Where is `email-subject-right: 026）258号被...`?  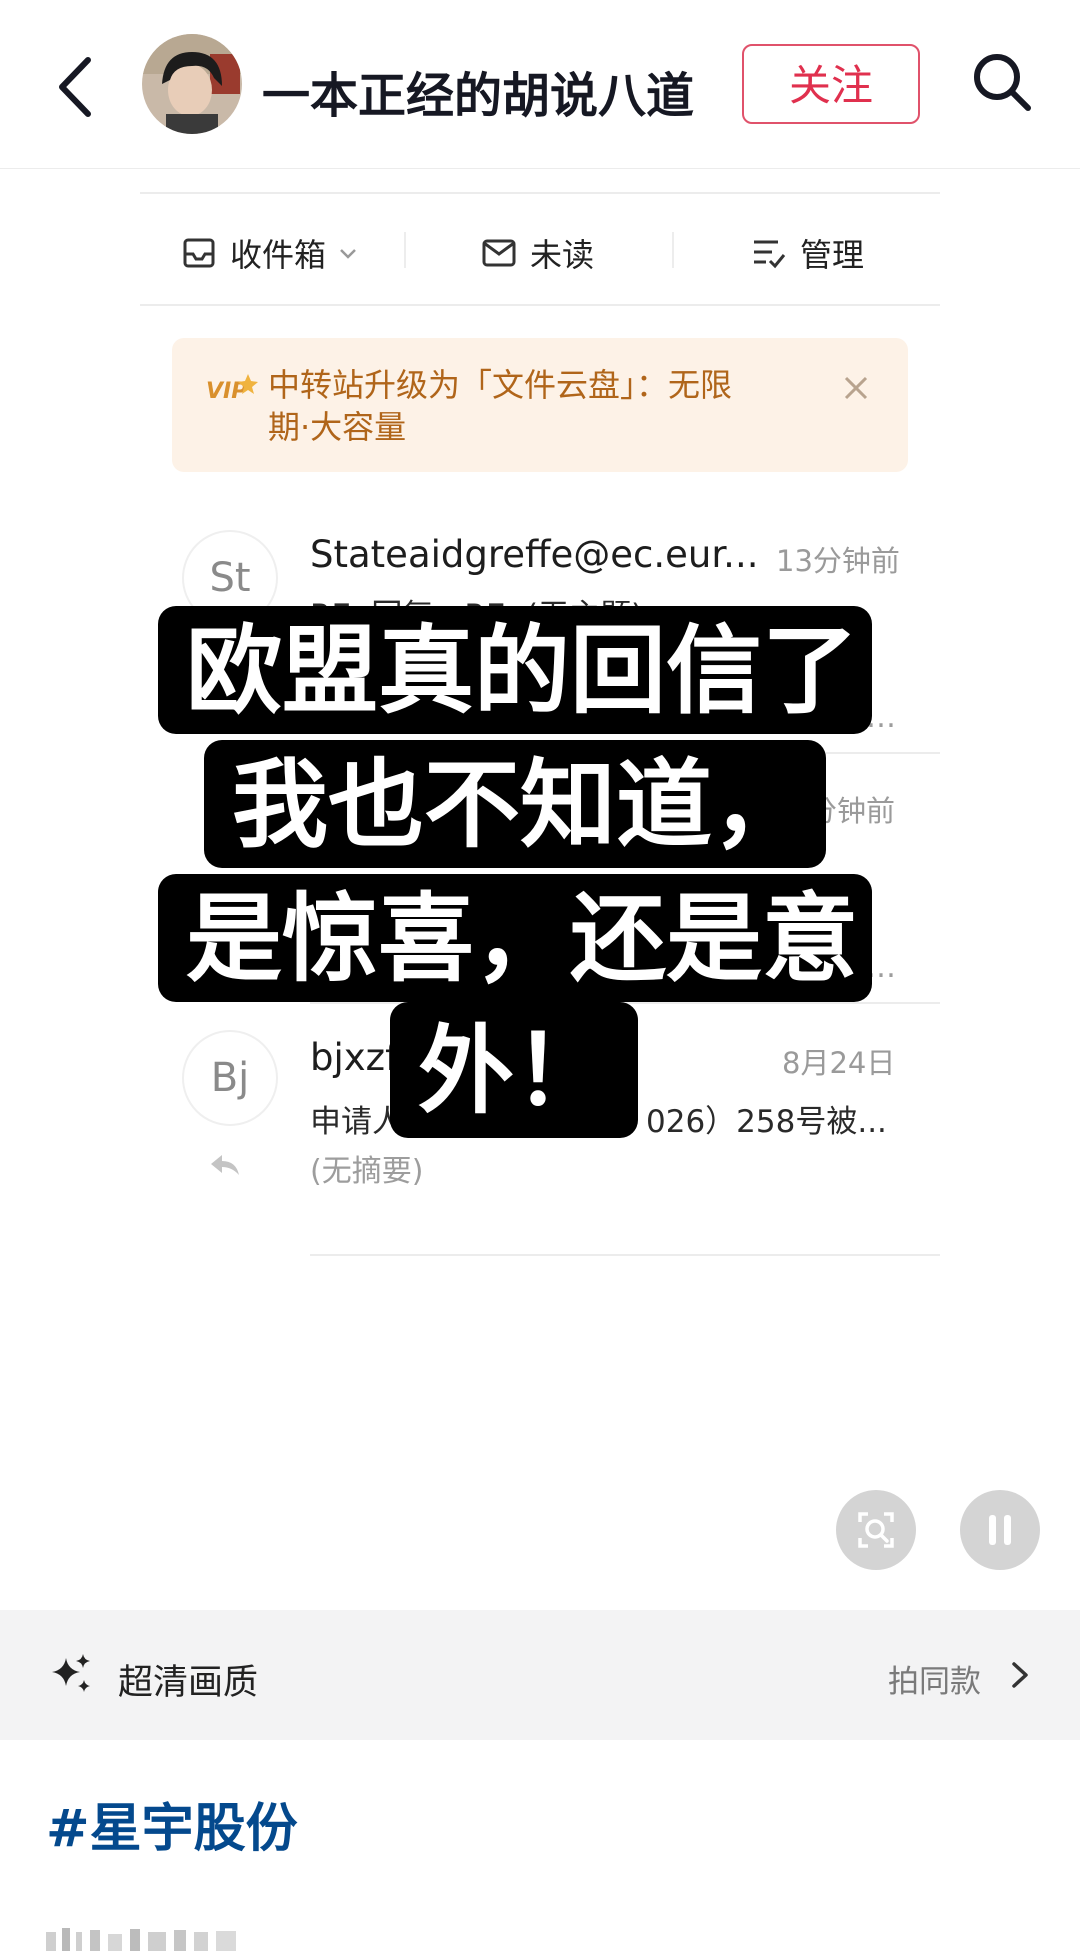
email-subject-right: 026）258号被... is located at coordinates (766, 1122).